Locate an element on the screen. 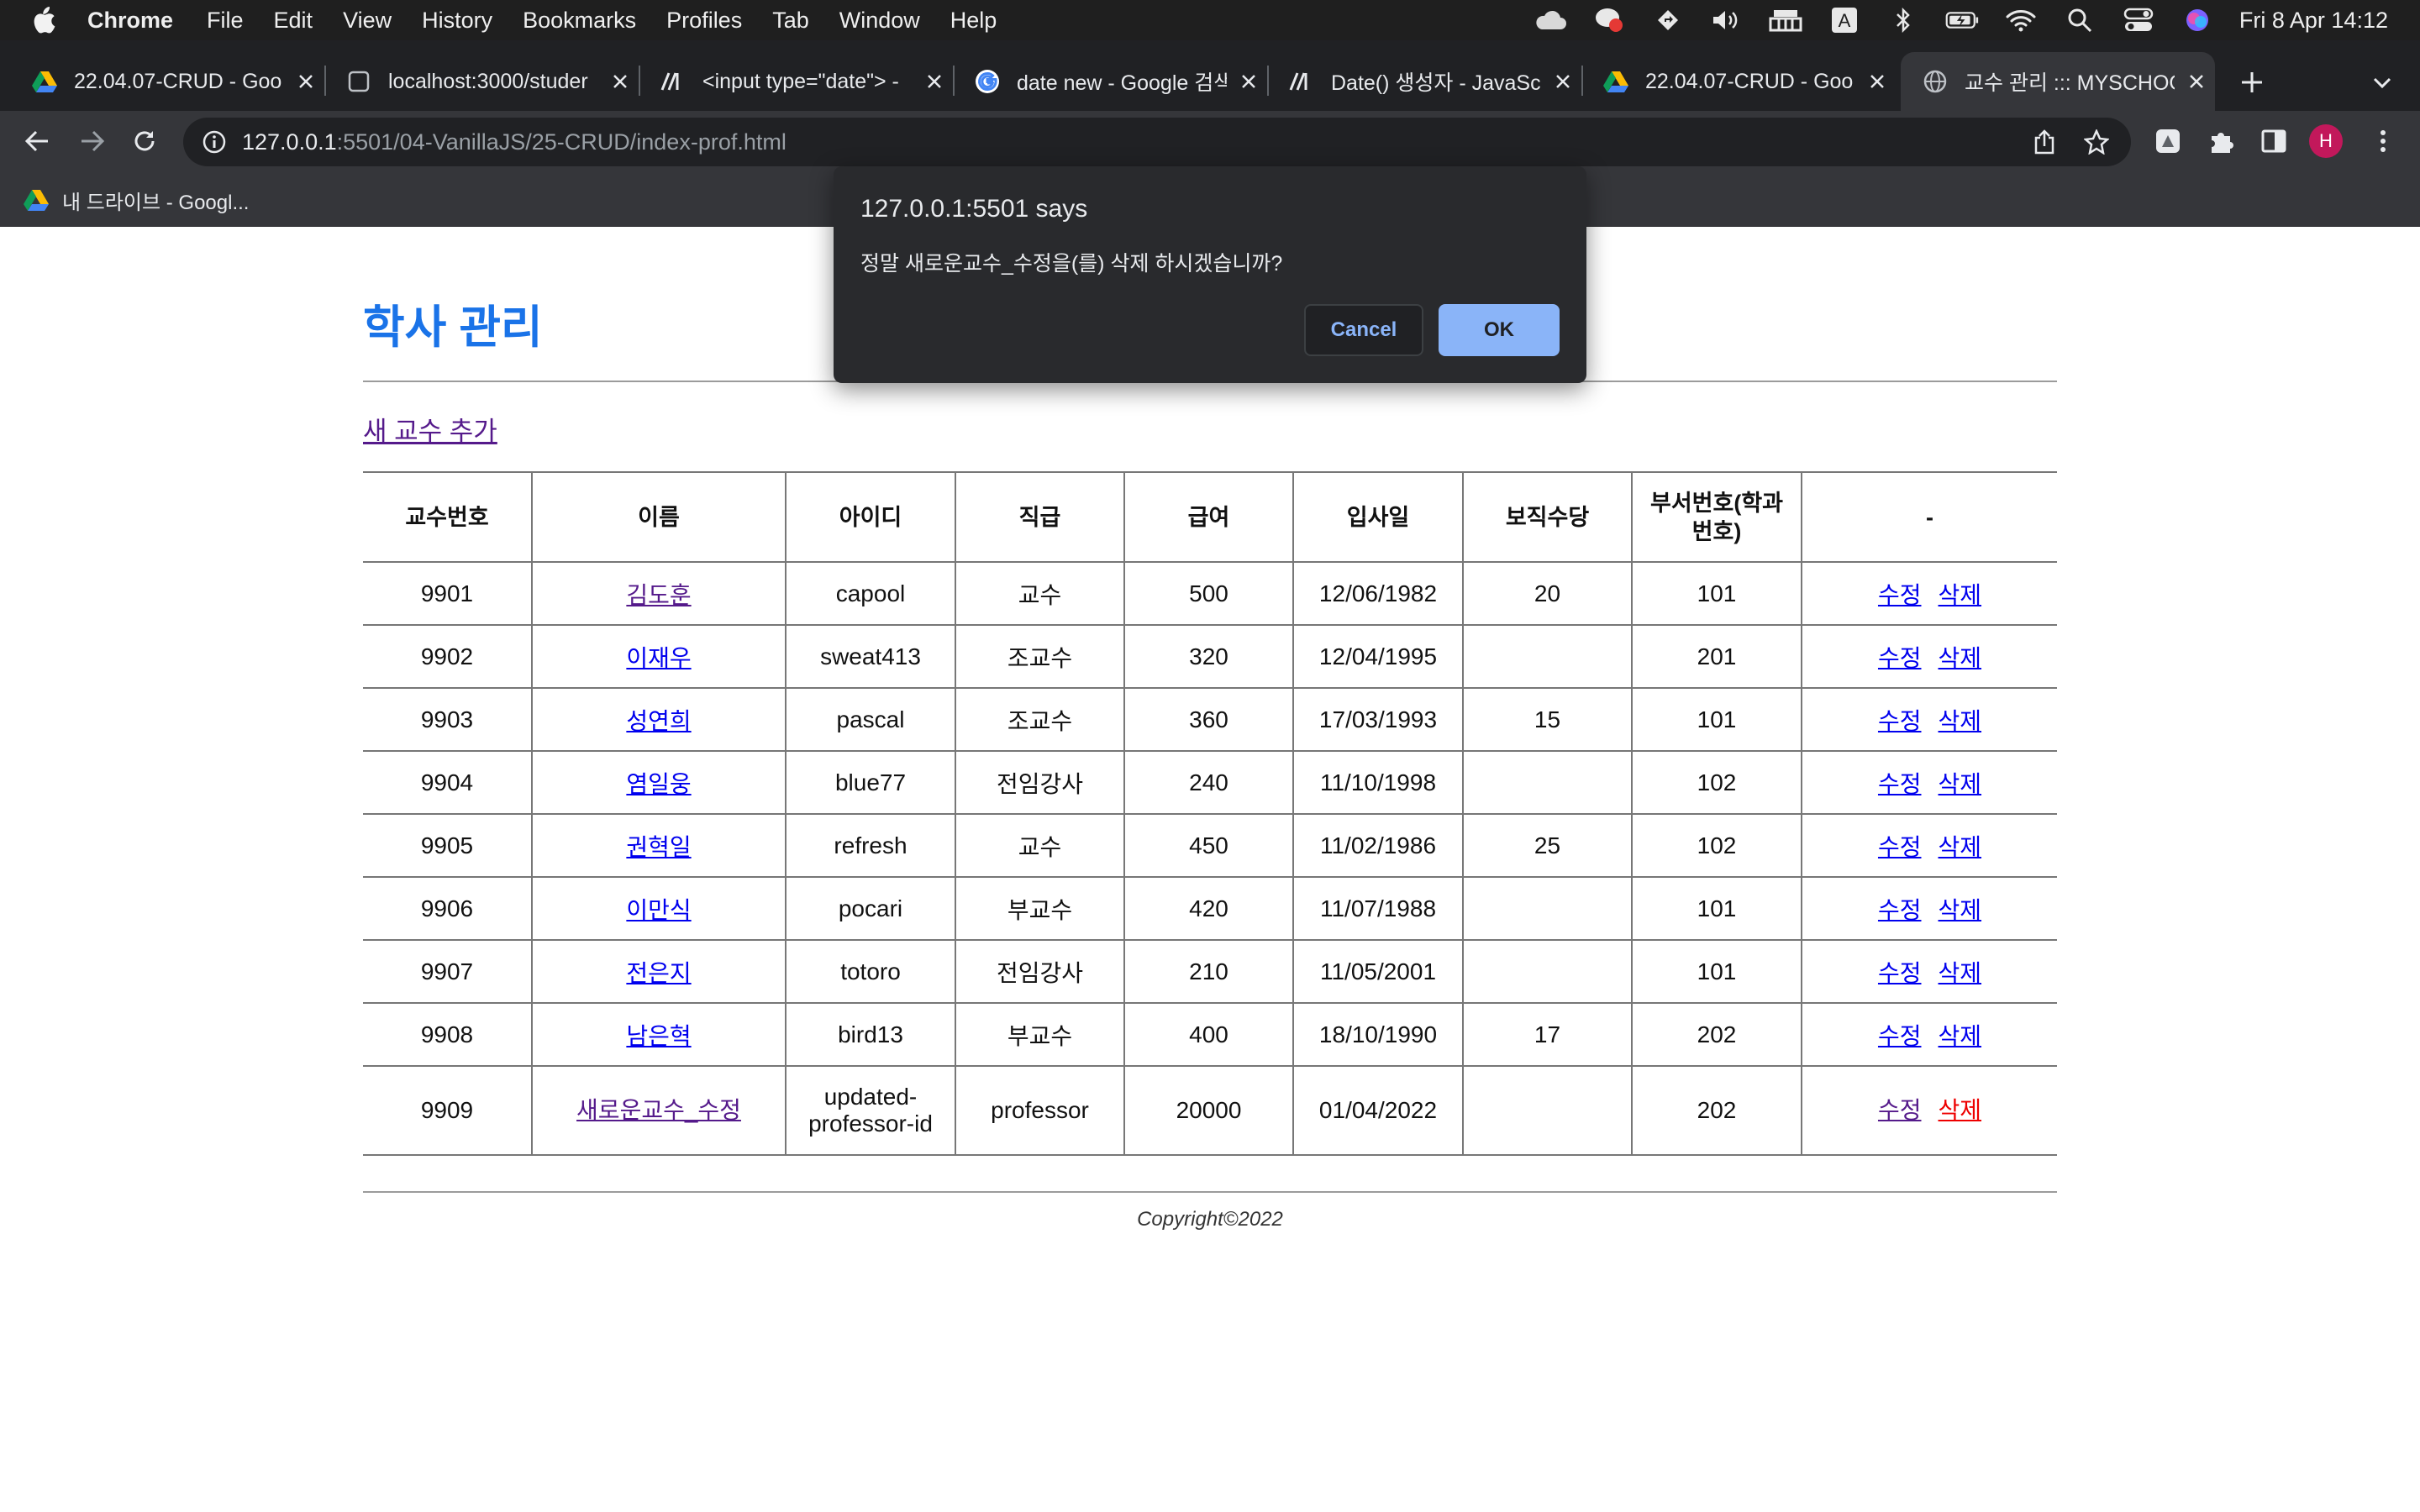 This screenshot has height=1512, width=2420. new-tab-icon is located at coordinates (2252, 82).